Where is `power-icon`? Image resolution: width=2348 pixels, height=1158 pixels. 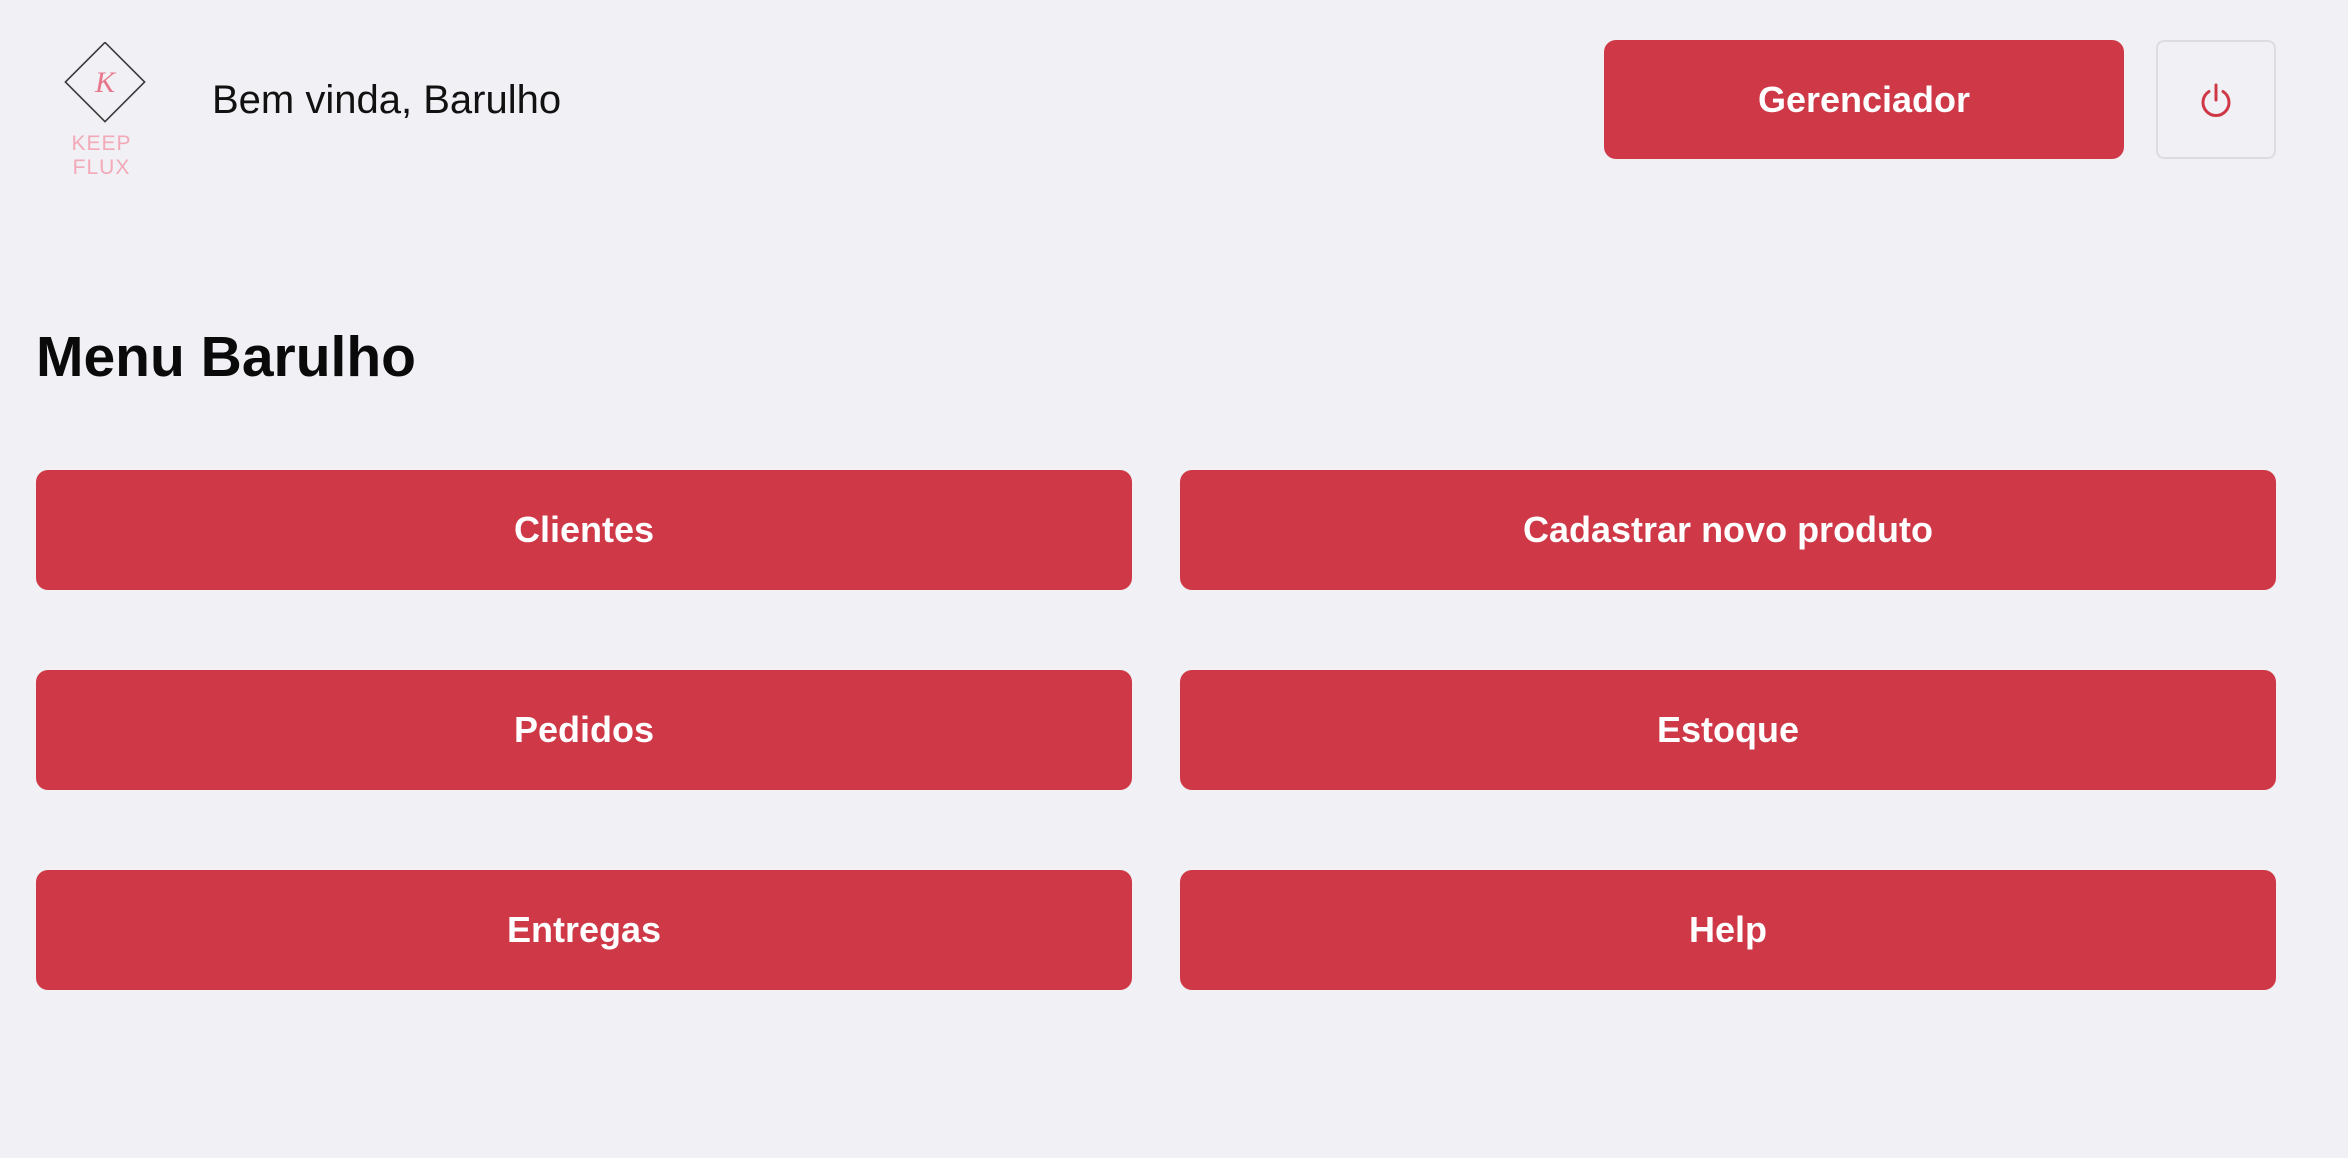 power-icon is located at coordinates (2216, 100).